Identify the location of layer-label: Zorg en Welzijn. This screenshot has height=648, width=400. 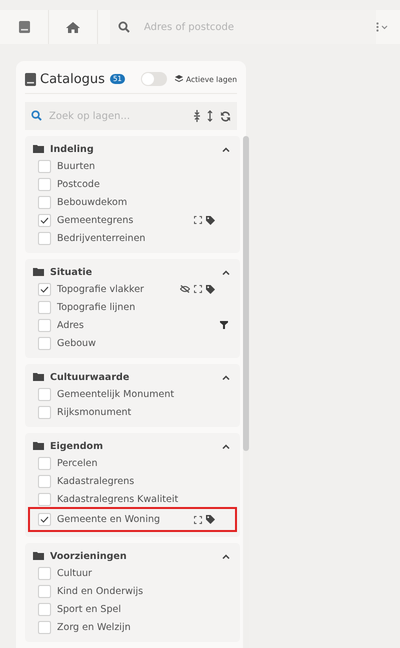
(94, 627).